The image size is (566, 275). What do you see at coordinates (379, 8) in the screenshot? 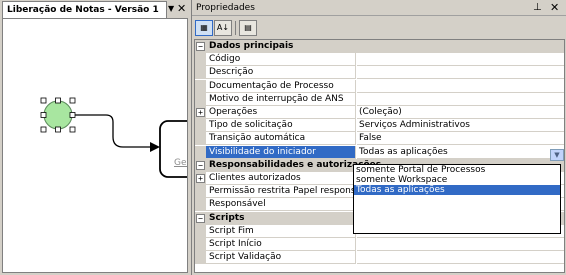
I see `properties-title-bar: Propriedades ⊥ ✕` at bounding box center [379, 8].